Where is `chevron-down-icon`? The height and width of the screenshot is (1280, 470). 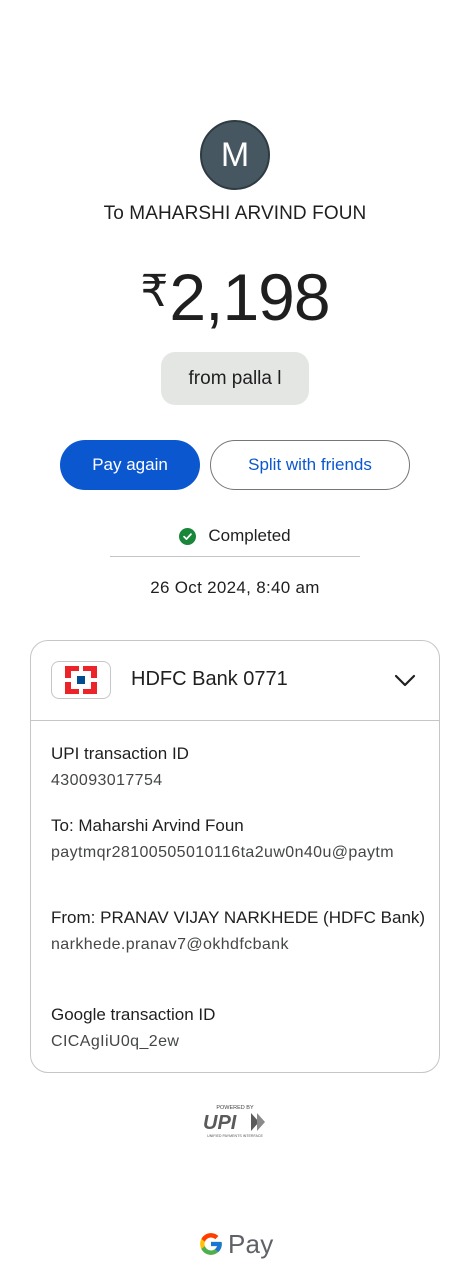 chevron-down-icon is located at coordinates (405, 681).